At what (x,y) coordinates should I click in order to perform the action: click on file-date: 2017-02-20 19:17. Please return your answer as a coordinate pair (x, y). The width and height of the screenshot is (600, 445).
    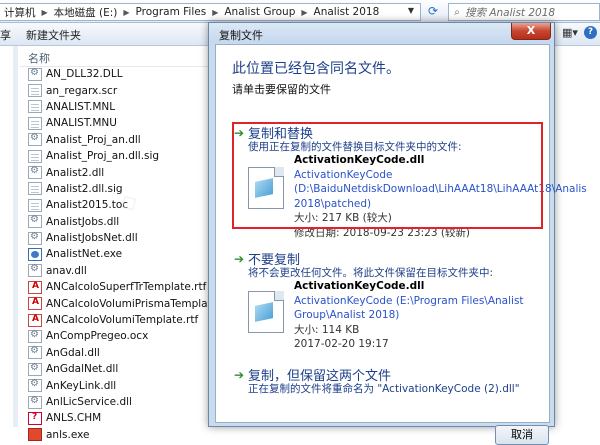
    Looking at the image, I should click on (341, 344).